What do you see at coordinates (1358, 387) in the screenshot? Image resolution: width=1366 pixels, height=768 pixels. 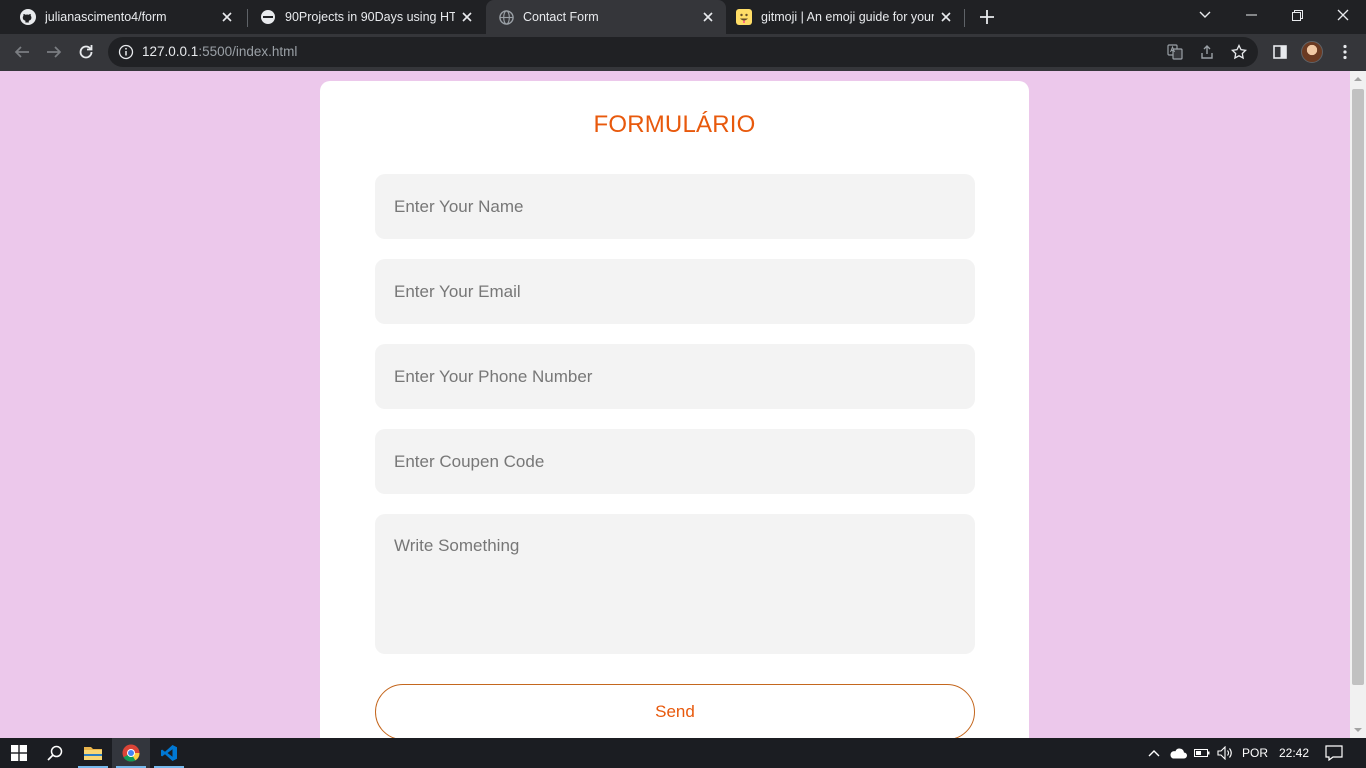 I see `scrollbar-thumb` at bounding box center [1358, 387].